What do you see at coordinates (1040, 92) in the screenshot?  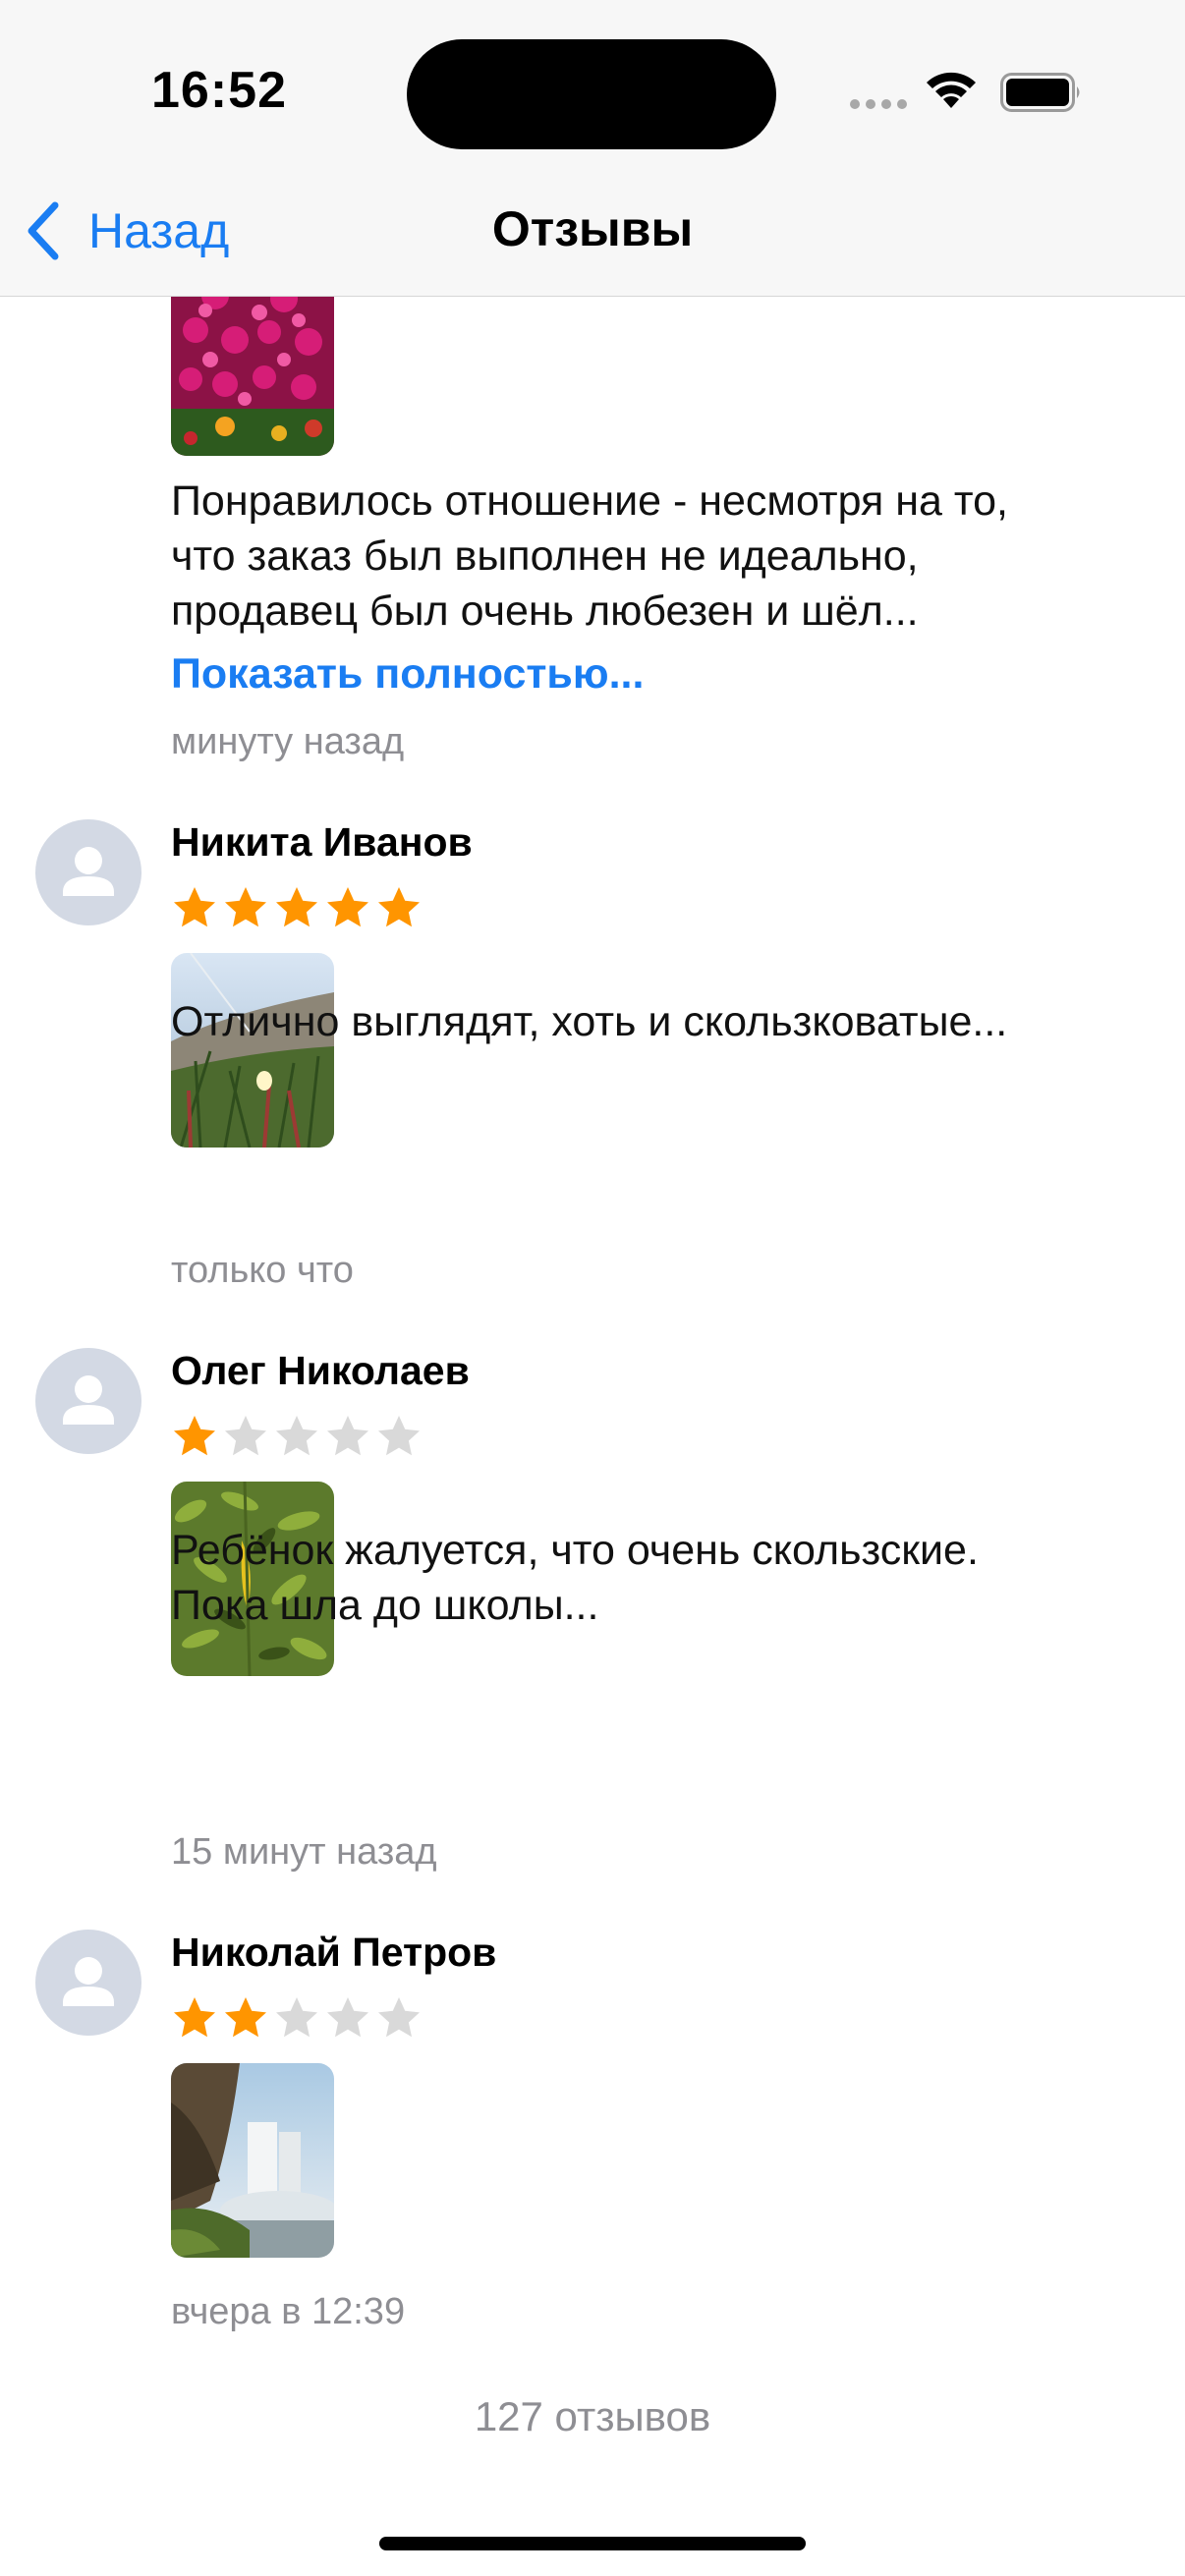 I see `battery-icon` at bounding box center [1040, 92].